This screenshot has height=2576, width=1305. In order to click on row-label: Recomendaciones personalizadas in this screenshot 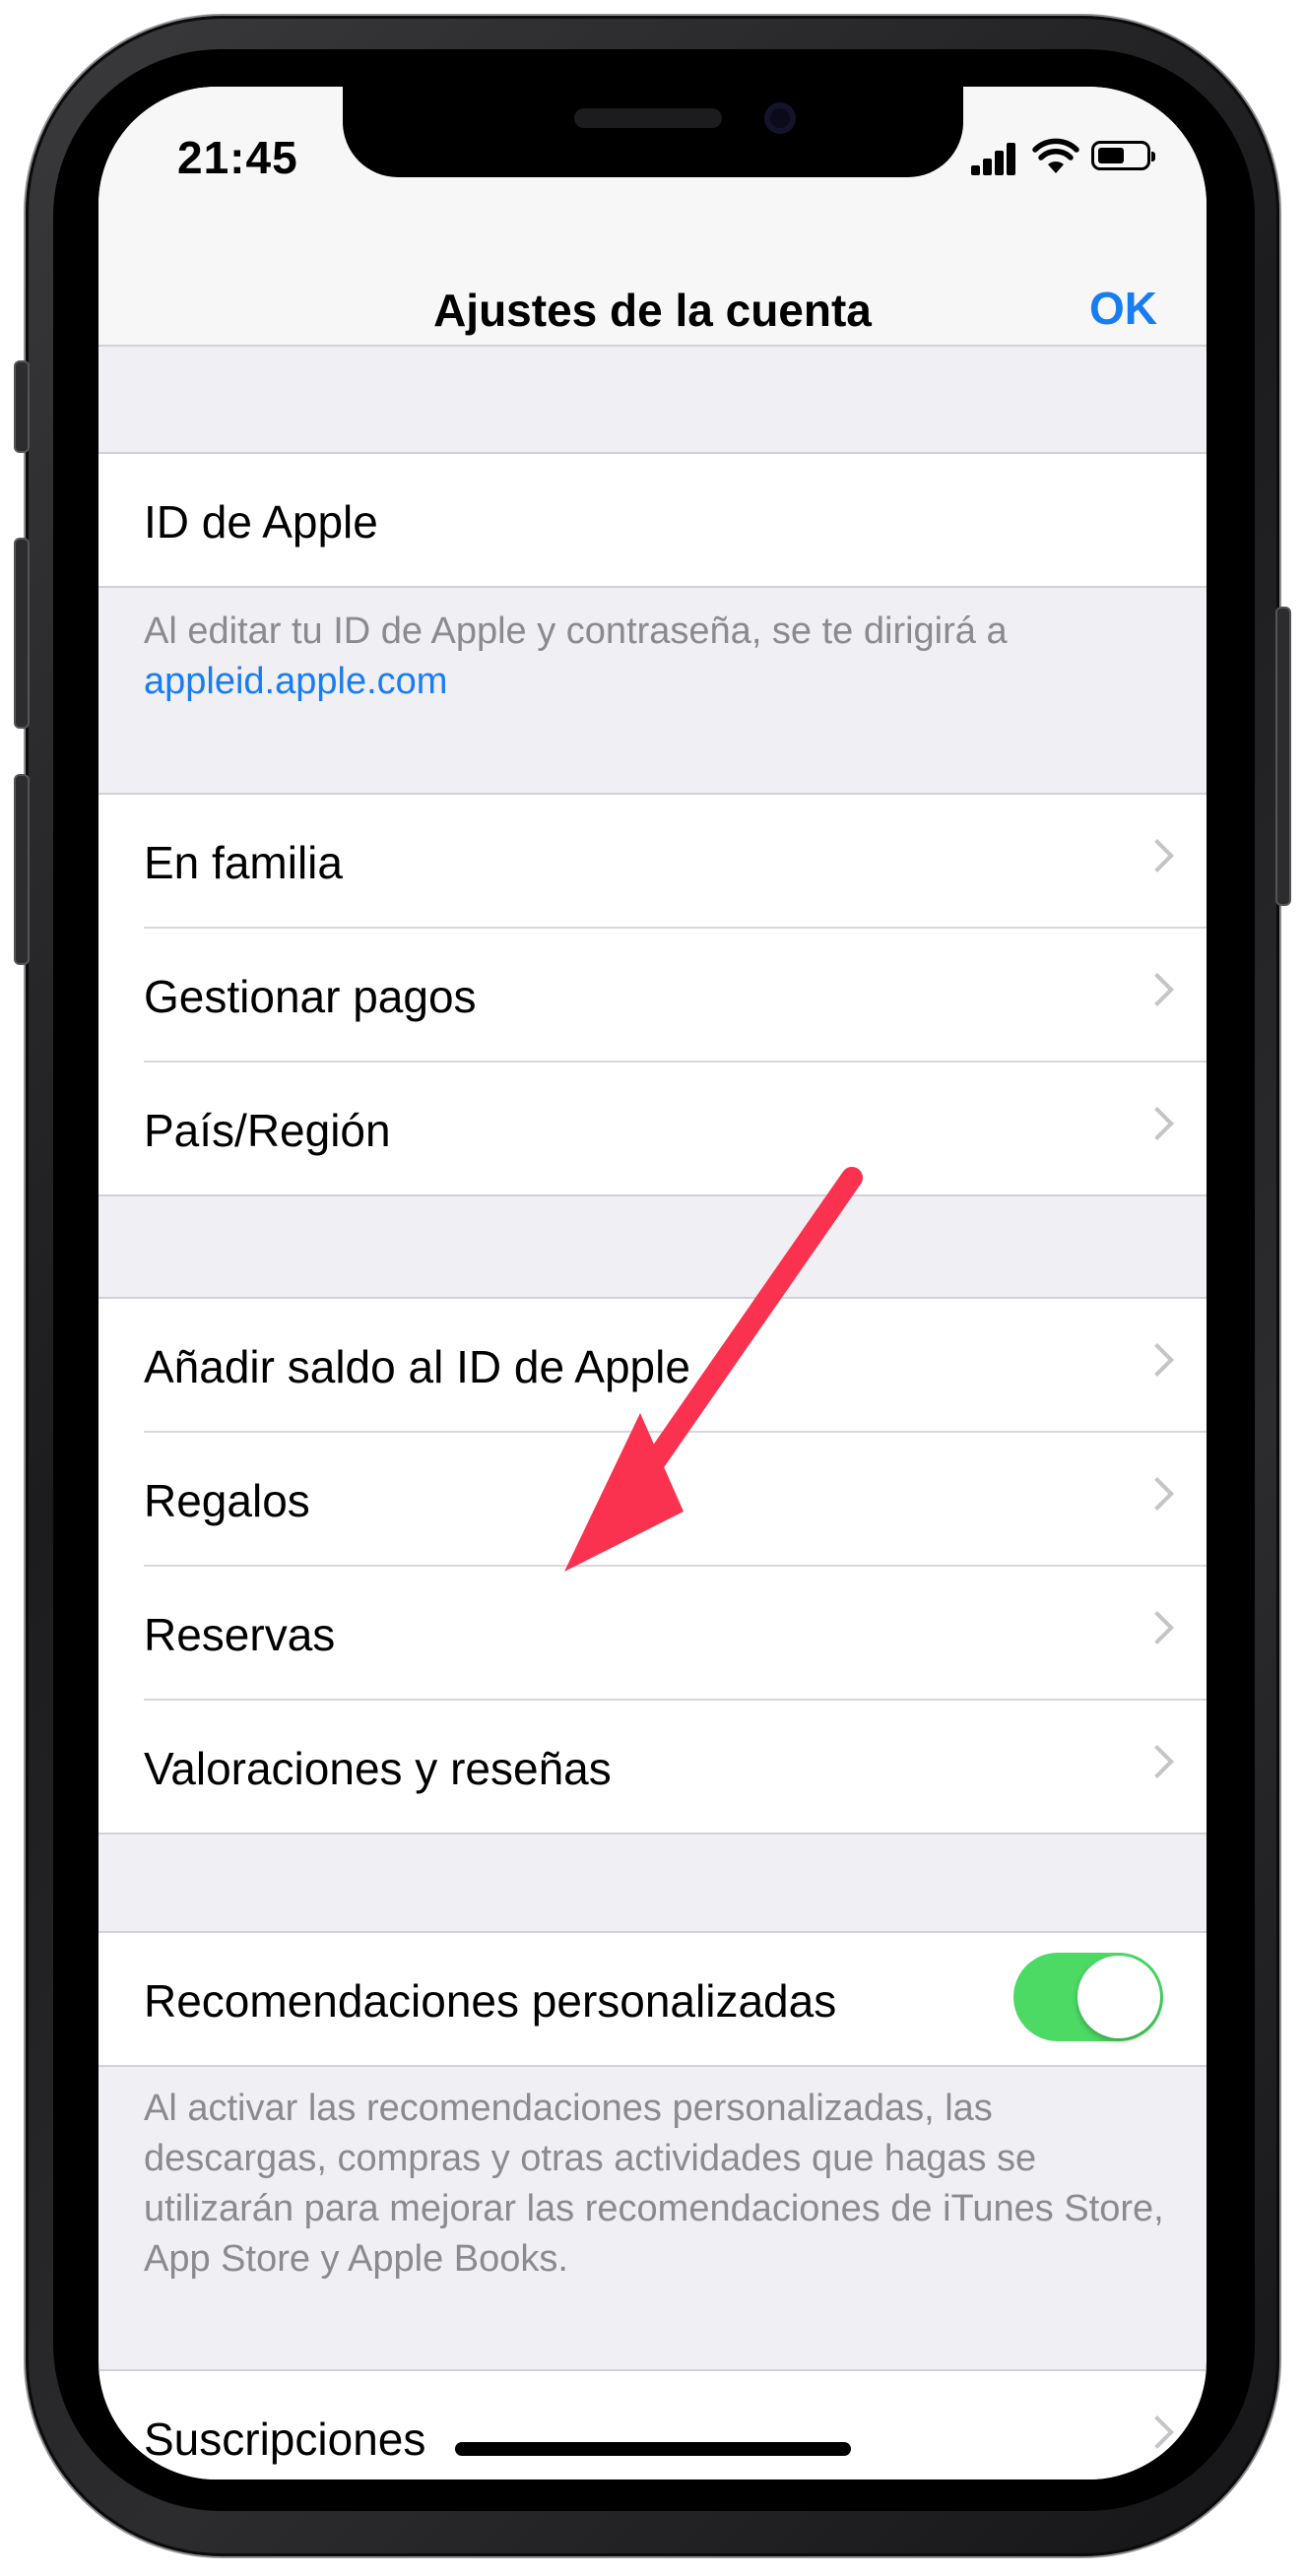, I will do `click(490, 2001)`.